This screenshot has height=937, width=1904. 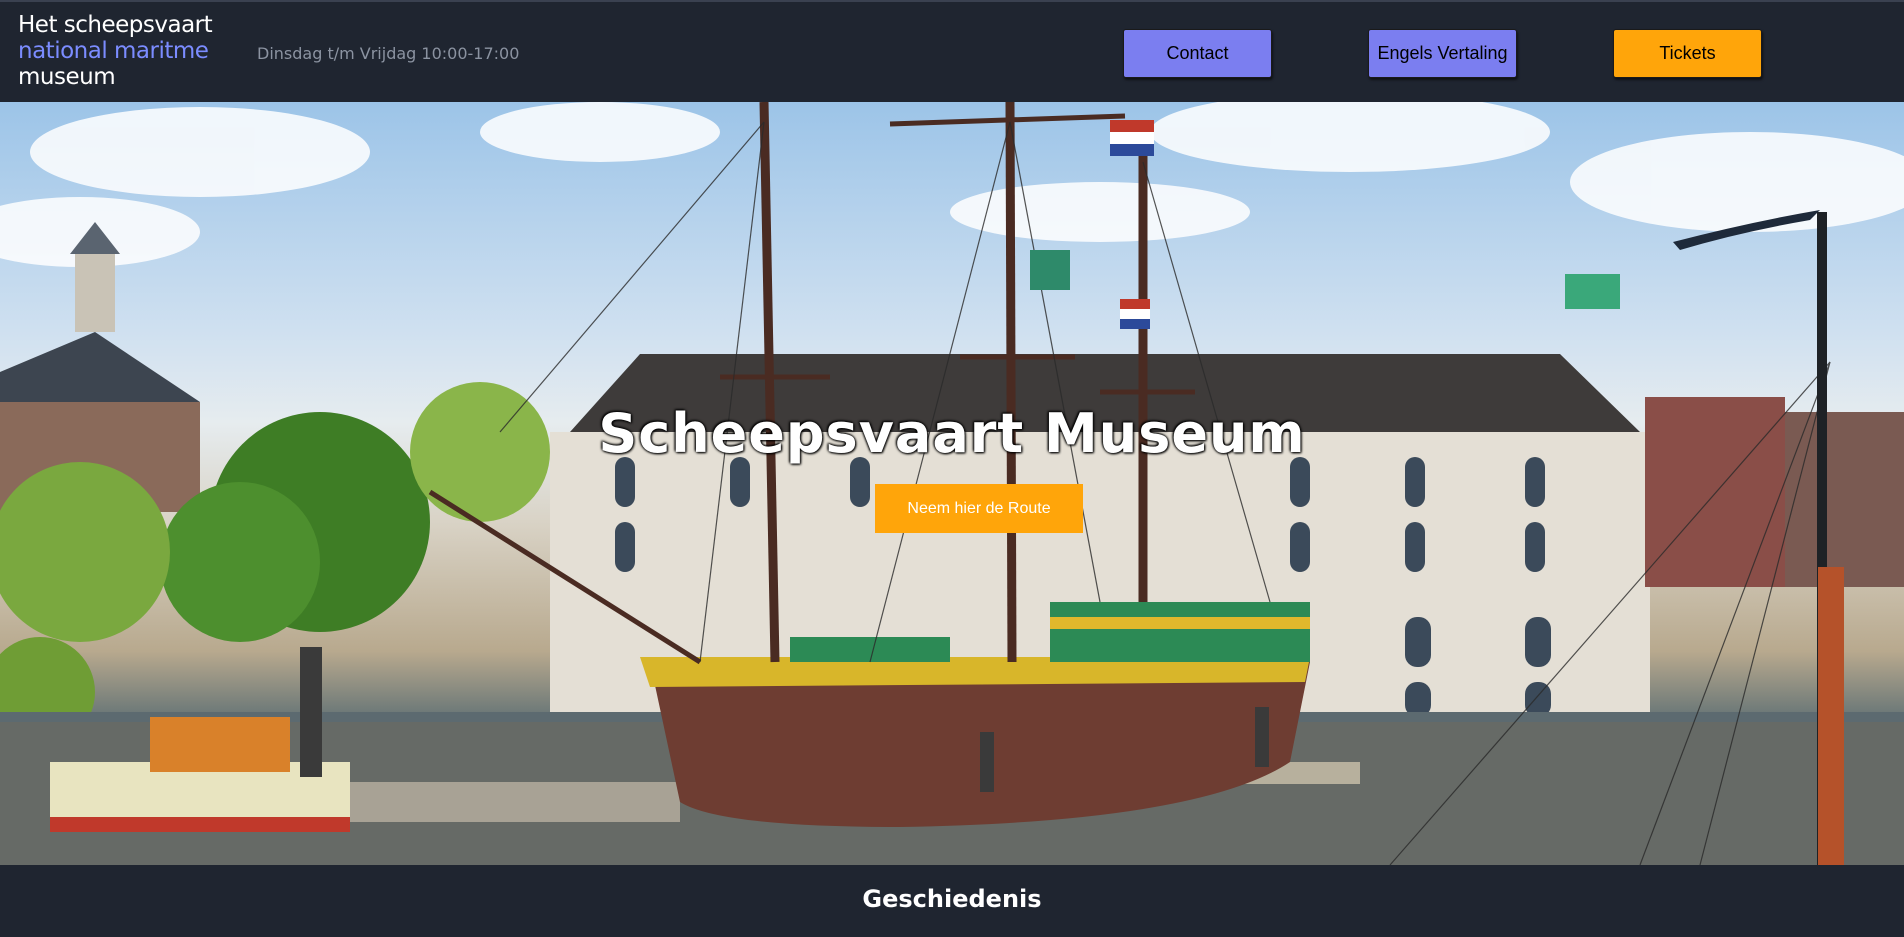 I want to click on route-button: Neem hier de Route, so click(x=979, y=508).